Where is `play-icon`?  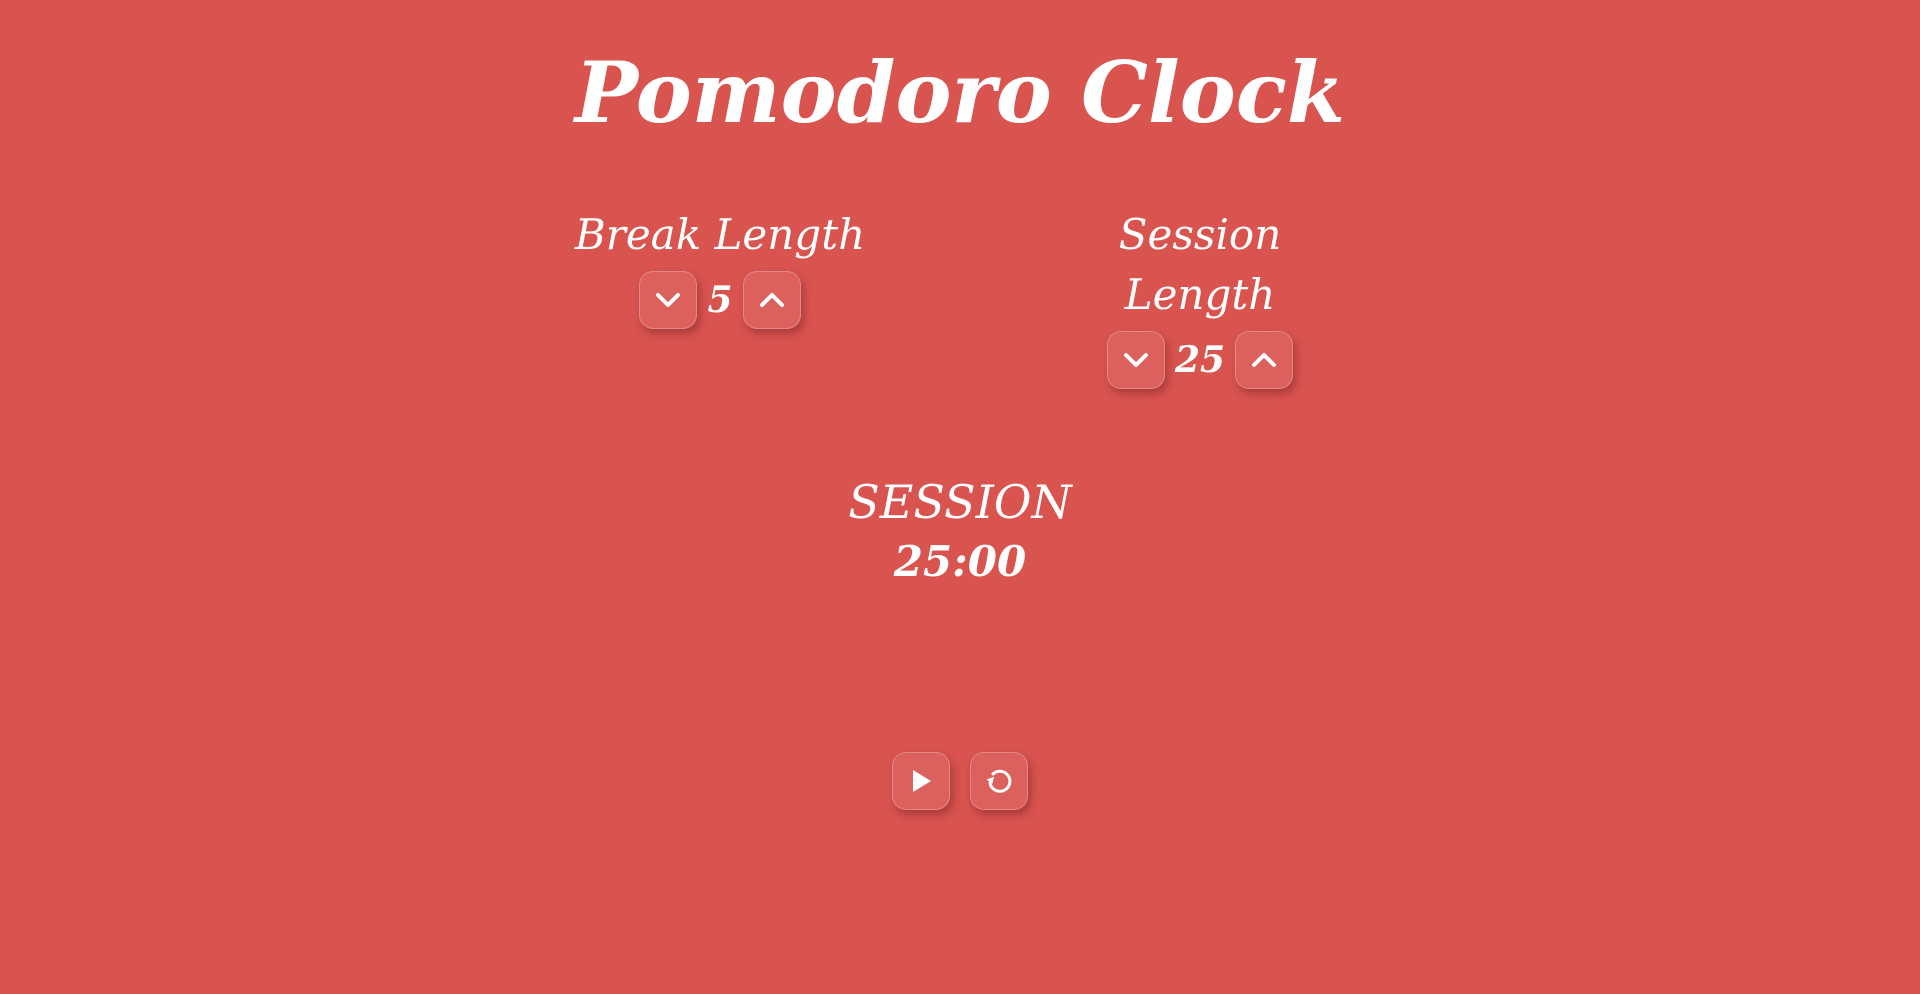
play-icon is located at coordinates (922, 781).